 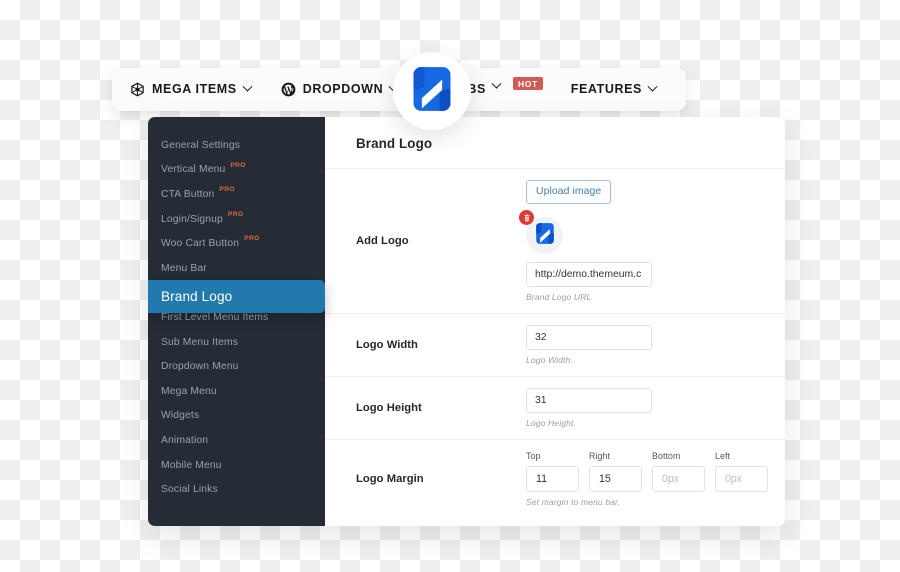 What do you see at coordinates (589, 400) in the screenshot?
I see `logo-height-input` at bounding box center [589, 400].